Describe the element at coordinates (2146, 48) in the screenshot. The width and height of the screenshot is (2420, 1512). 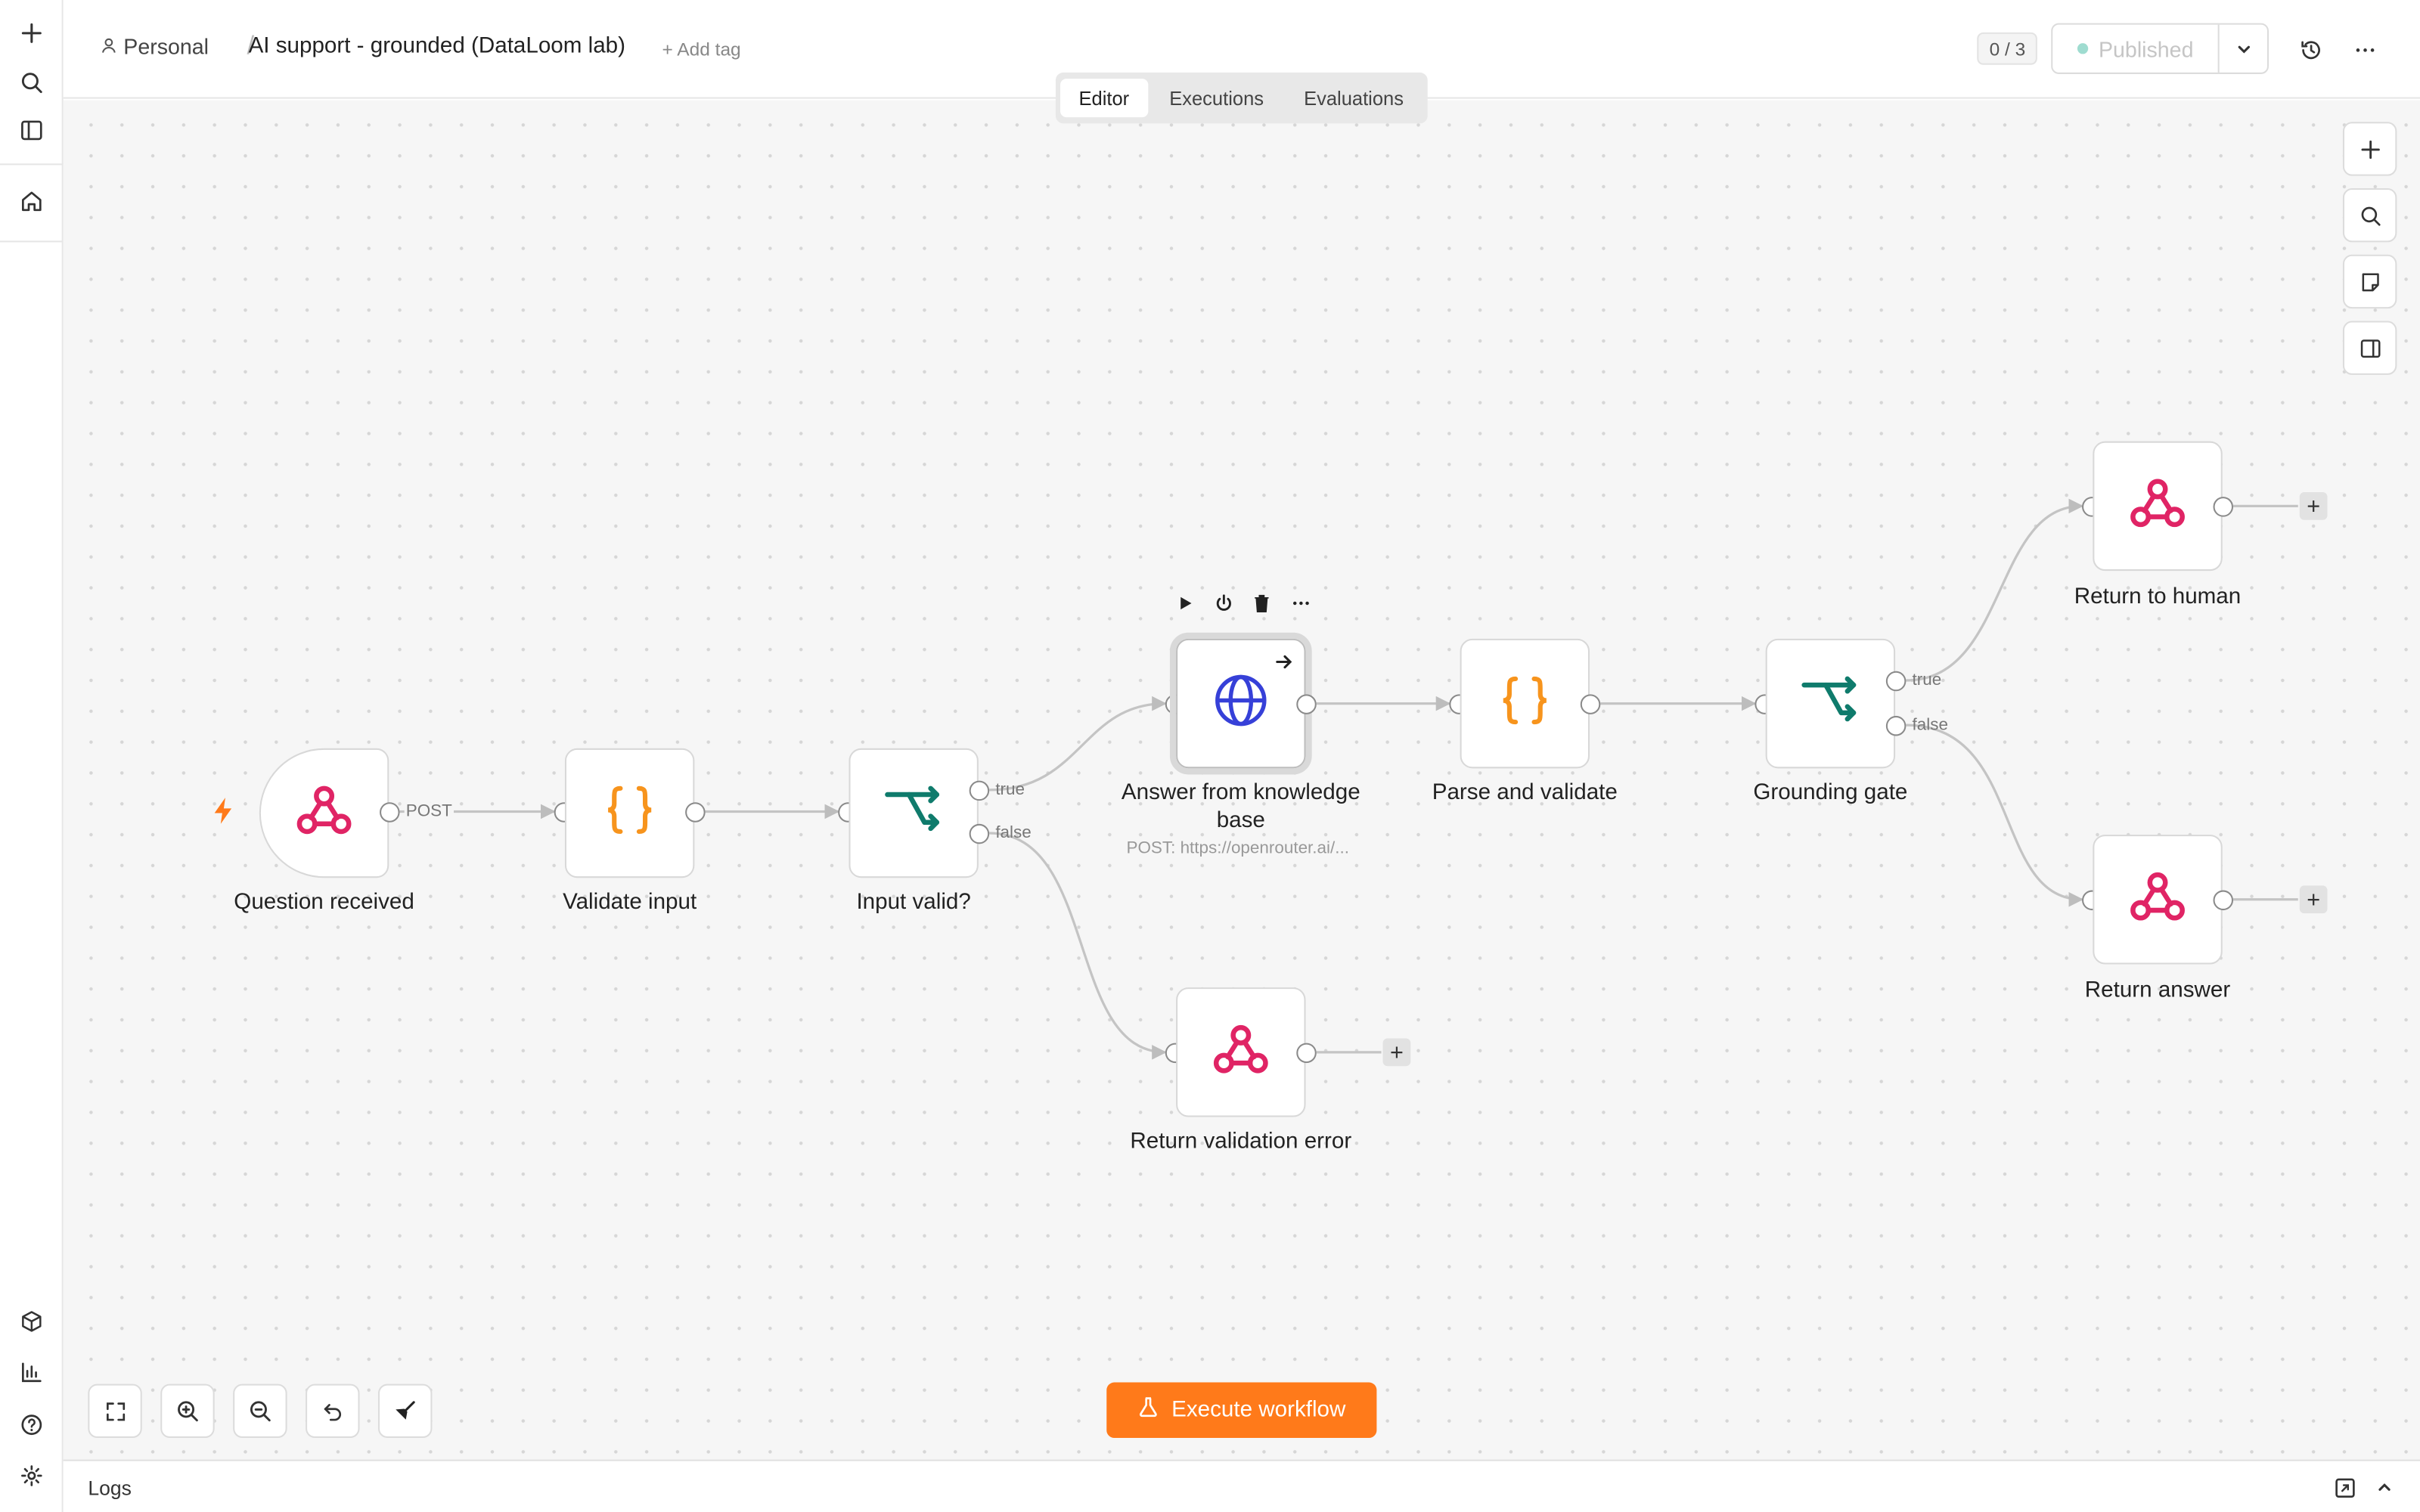
I see `published-label: Published` at that location.